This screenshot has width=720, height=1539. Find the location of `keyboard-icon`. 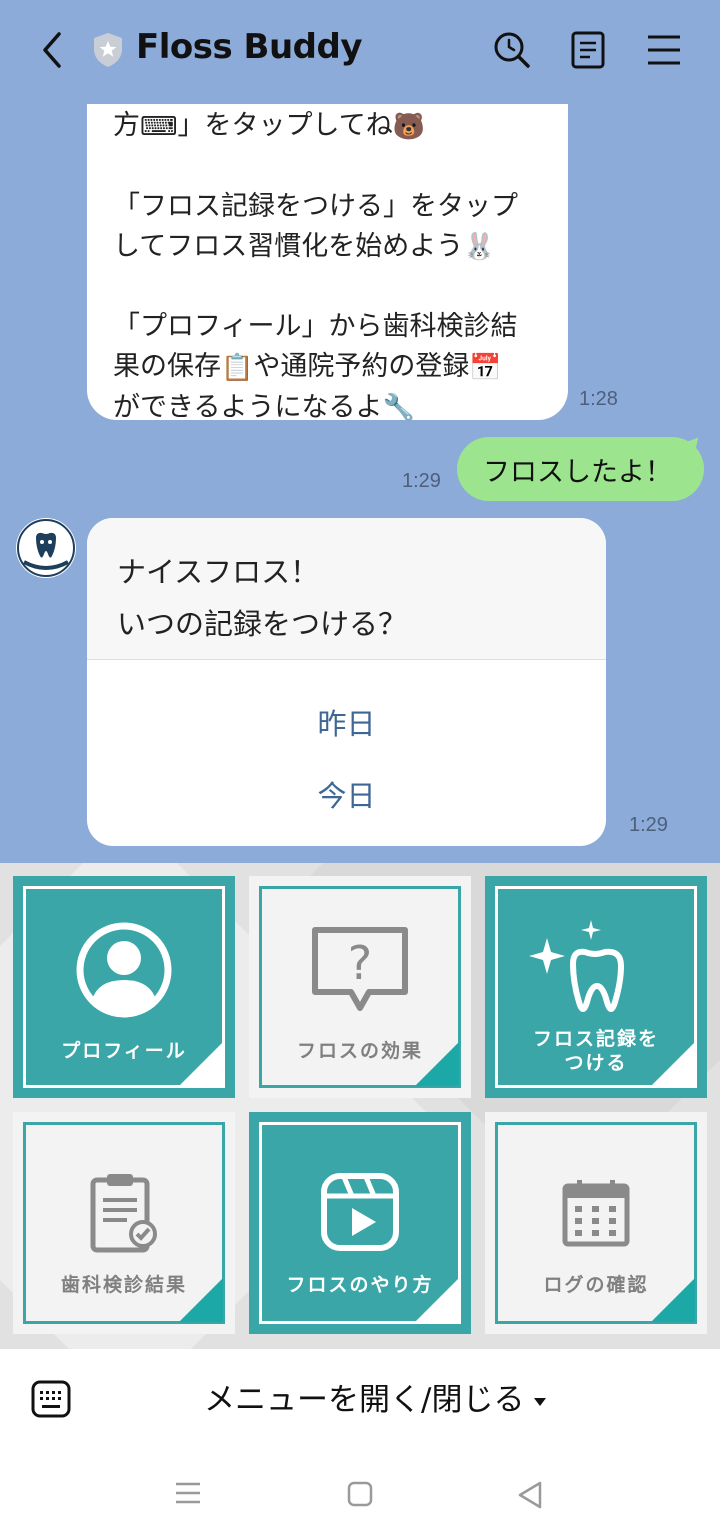

keyboard-icon is located at coordinates (51, 1399).